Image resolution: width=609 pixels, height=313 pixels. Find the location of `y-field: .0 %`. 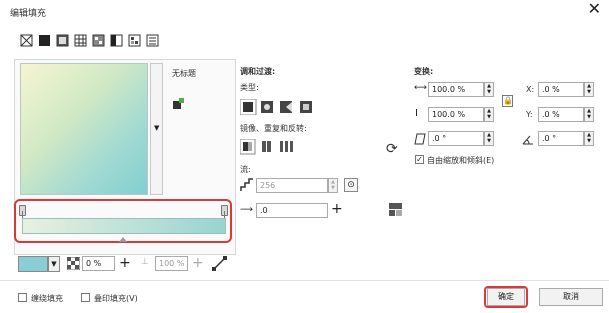

y-field: .0 % is located at coordinates (561, 114).